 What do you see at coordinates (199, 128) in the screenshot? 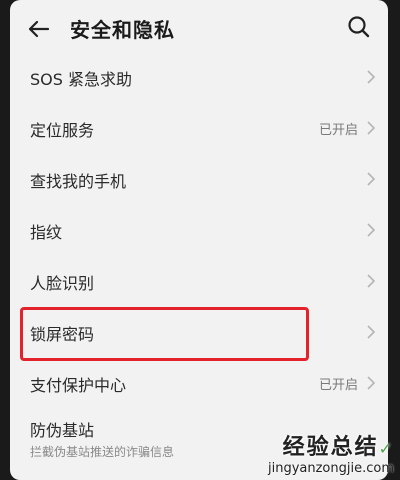
I see `list-item-location: 定位服务 已开启` at bounding box center [199, 128].